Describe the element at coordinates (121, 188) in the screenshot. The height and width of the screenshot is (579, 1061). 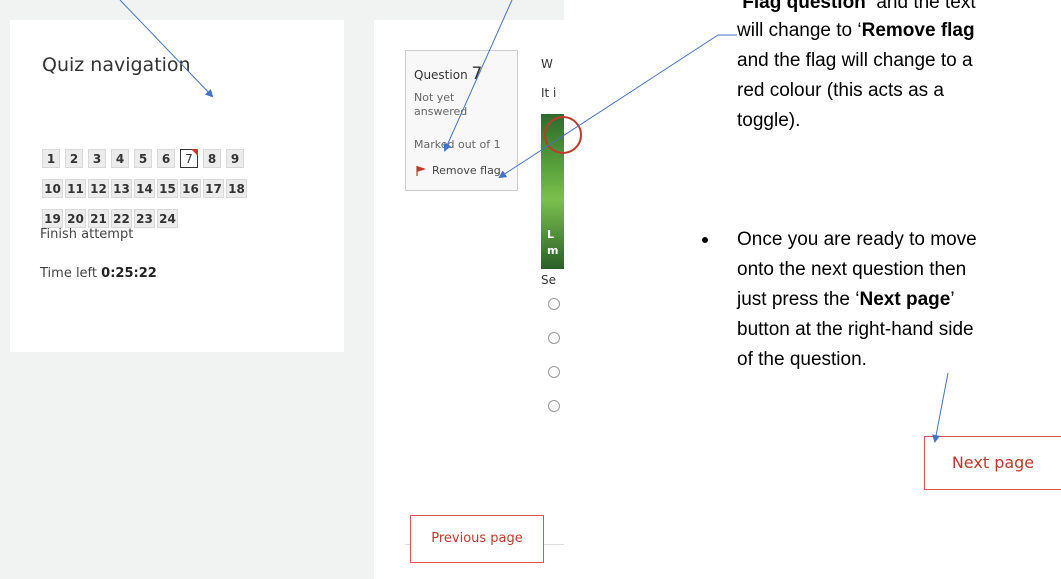
I see `question-nav-button: 13` at that location.